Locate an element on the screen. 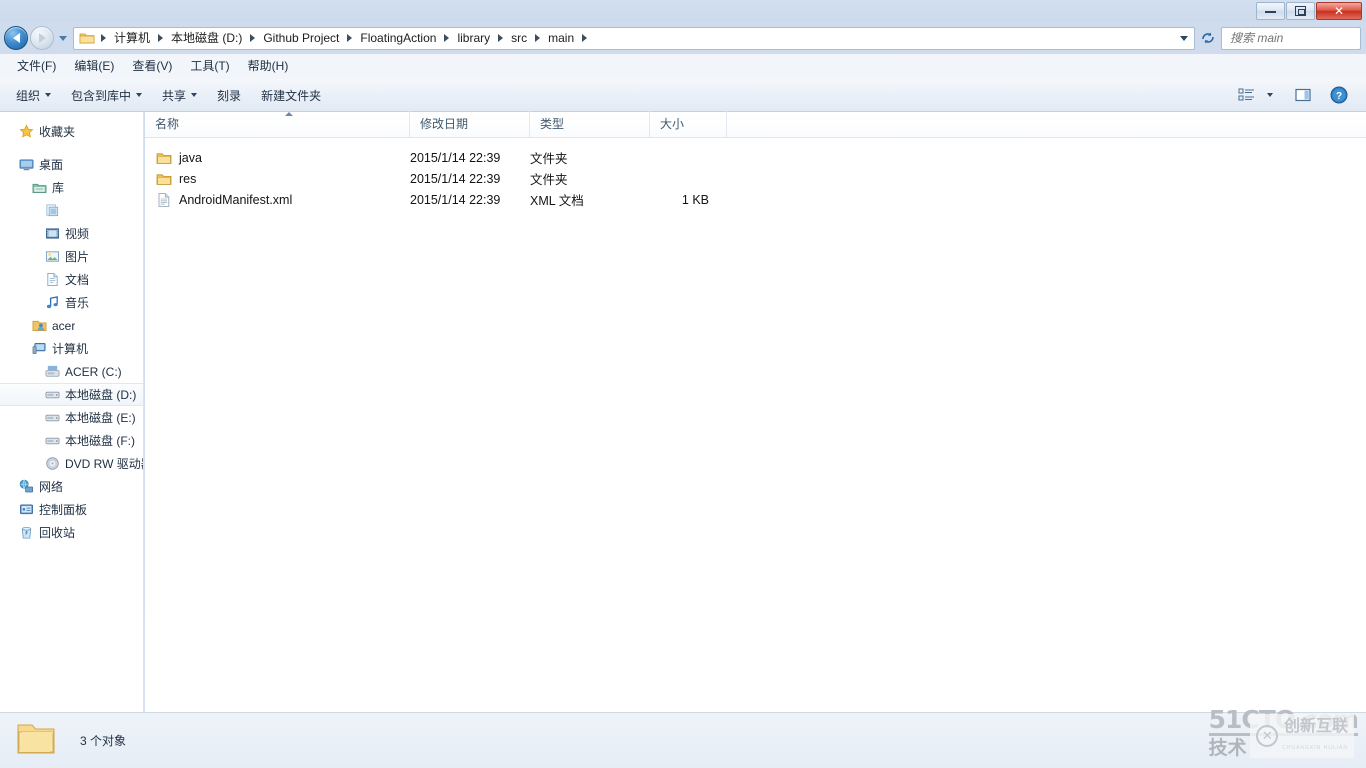  sidebar-label-computer: 计算机 is located at coordinates (70, 349).